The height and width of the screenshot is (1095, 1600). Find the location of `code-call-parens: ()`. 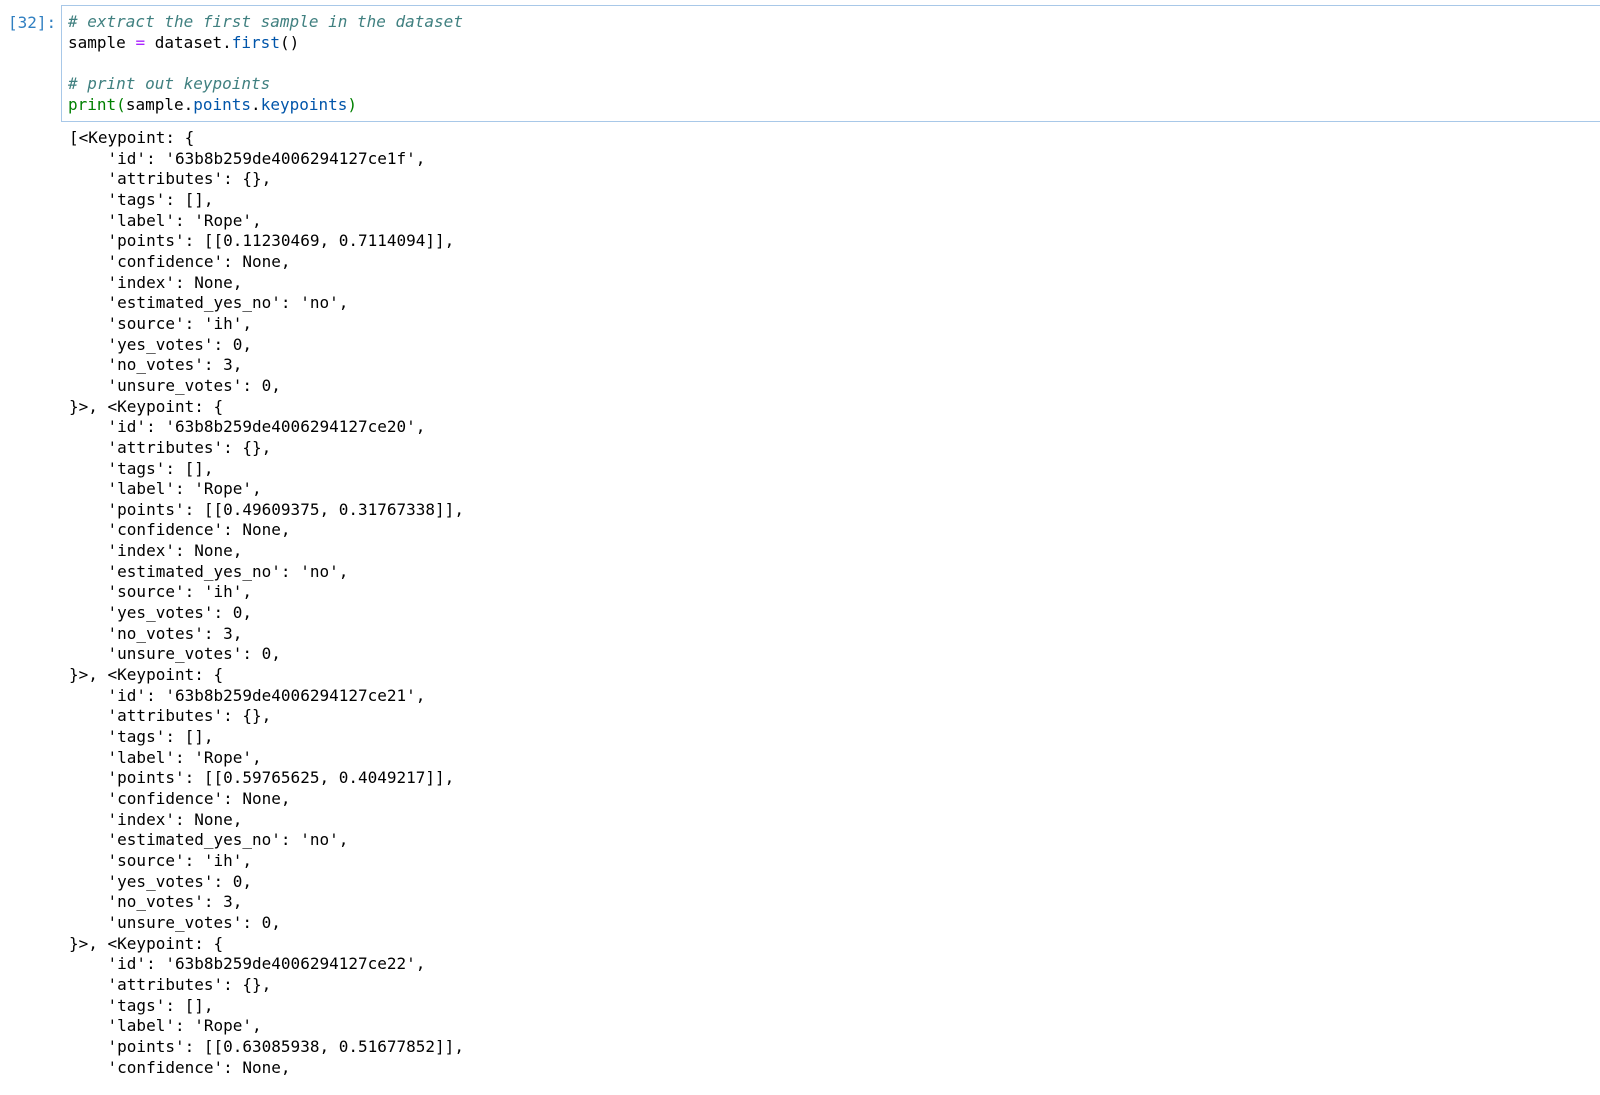

code-call-parens: () is located at coordinates (289, 42).